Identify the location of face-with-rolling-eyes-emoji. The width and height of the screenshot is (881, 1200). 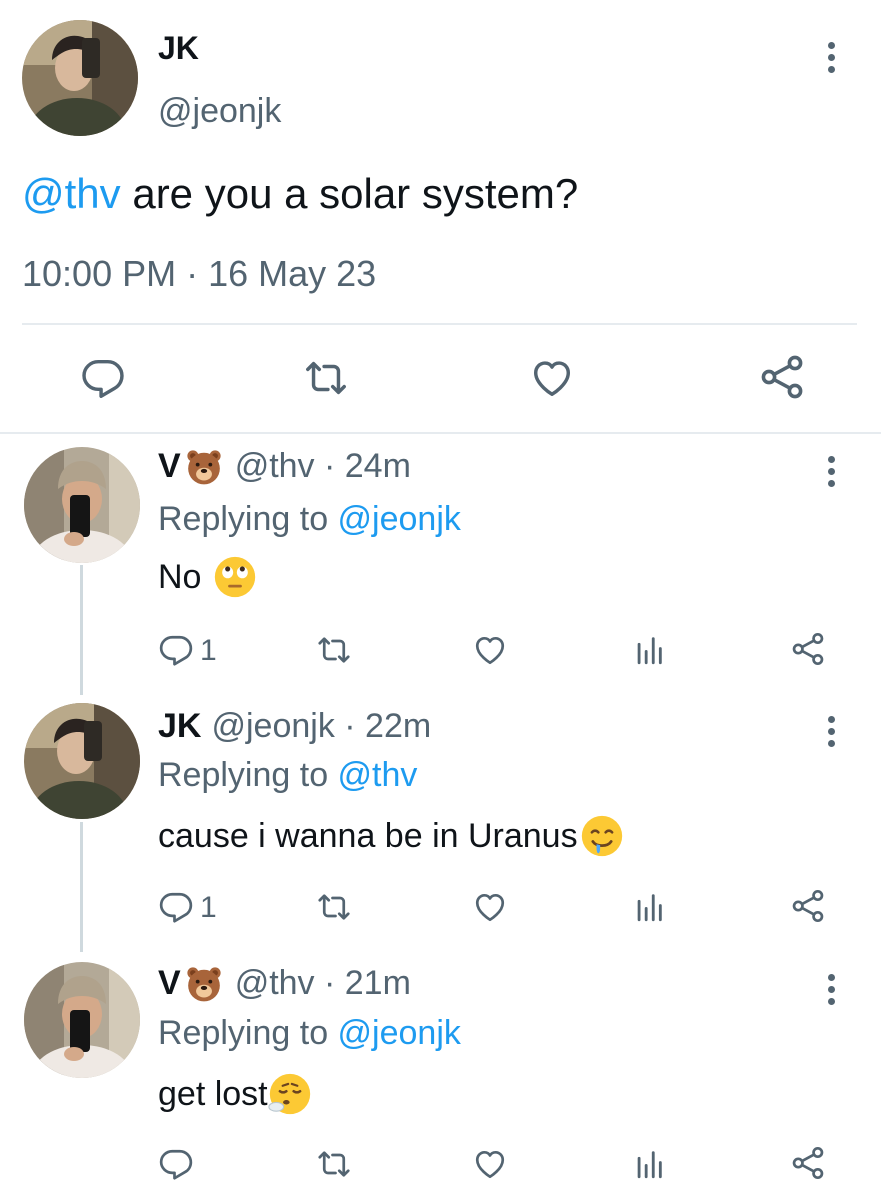
(235, 577).